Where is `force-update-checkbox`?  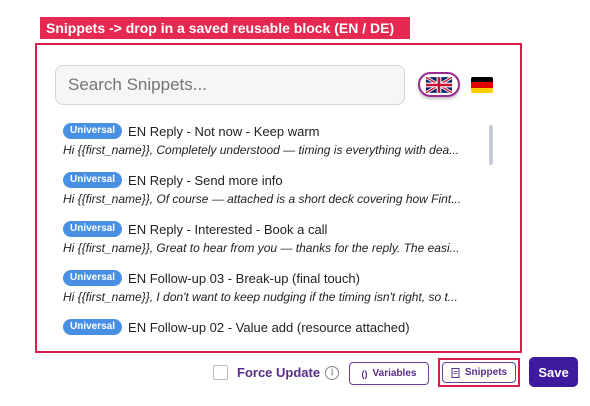 force-update-checkbox is located at coordinates (220, 372).